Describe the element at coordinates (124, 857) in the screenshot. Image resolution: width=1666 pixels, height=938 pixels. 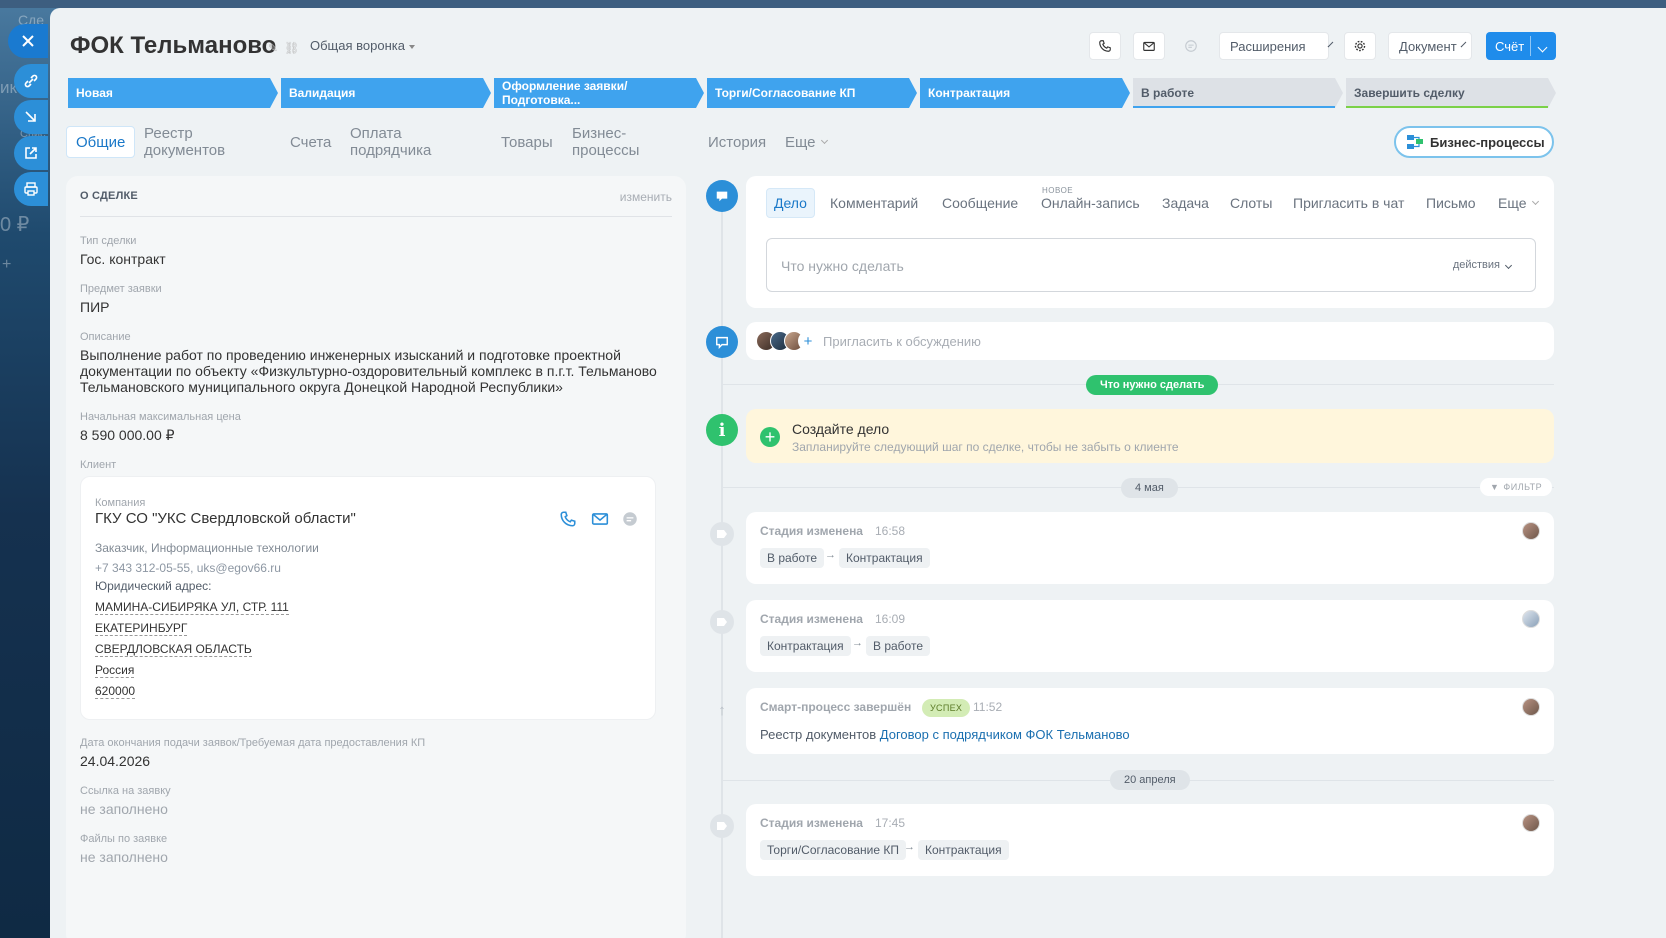
I see `field-value-files: не заполнено` at that location.